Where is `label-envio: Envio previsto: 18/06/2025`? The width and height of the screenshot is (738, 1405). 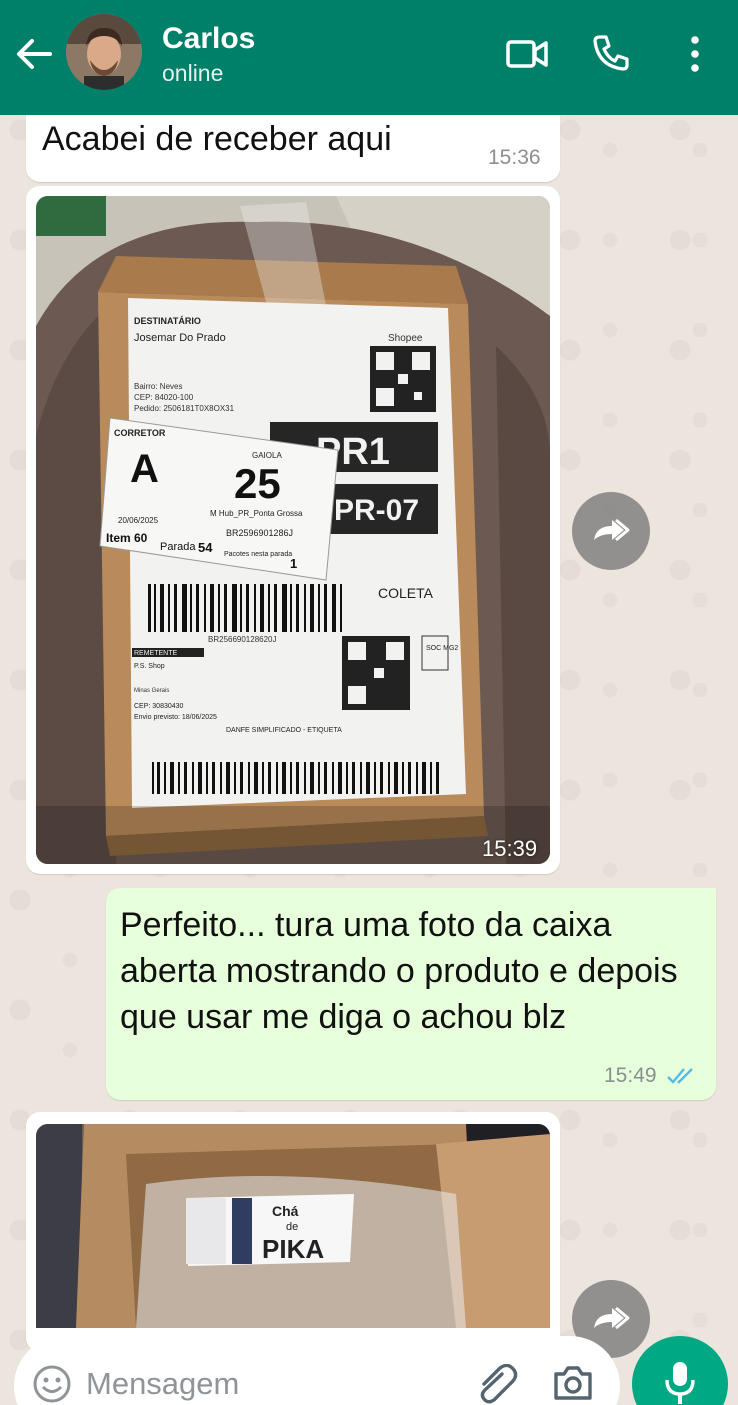
label-envio: Envio previsto: 18/06/2025 is located at coordinates (175, 717).